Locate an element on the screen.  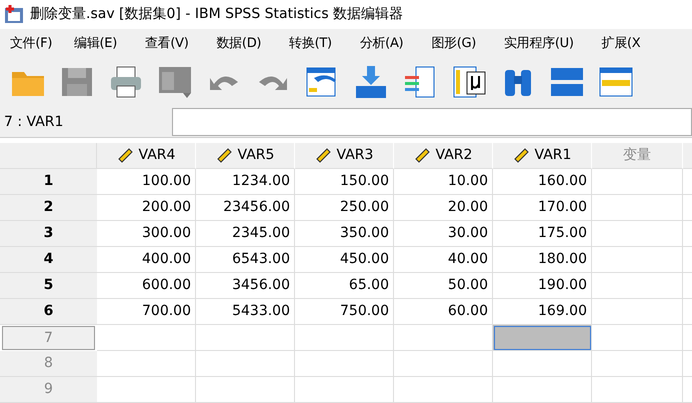
table-cell: 6543.00 is located at coordinates (245, 259).